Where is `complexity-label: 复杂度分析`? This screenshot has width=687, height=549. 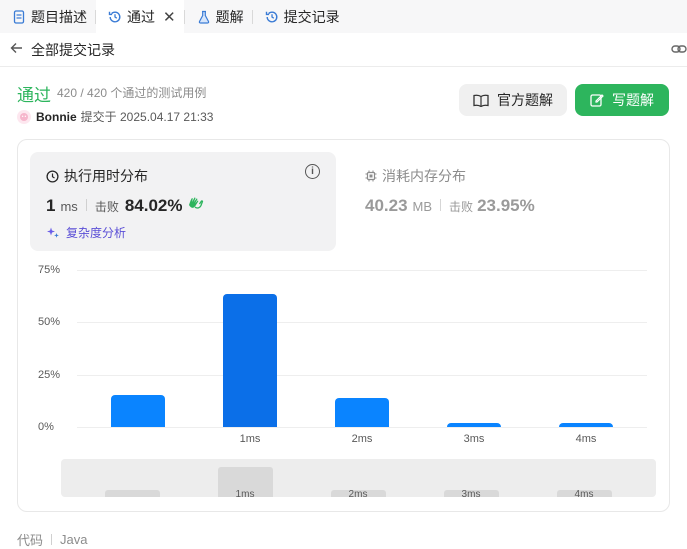 complexity-label: 复杂度分析 is located at coordinates (96, 233).